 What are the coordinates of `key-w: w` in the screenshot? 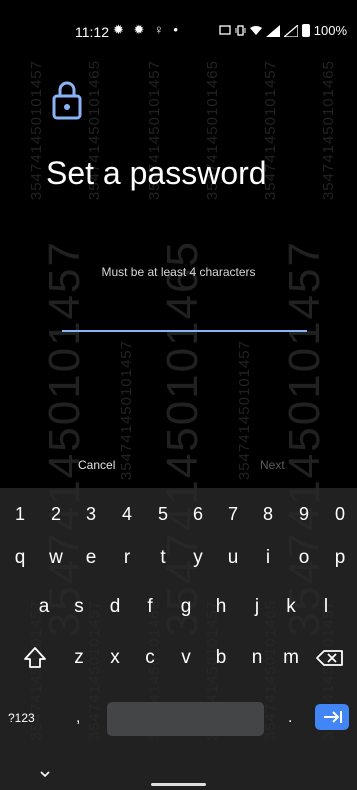 It's located at (56, 558).